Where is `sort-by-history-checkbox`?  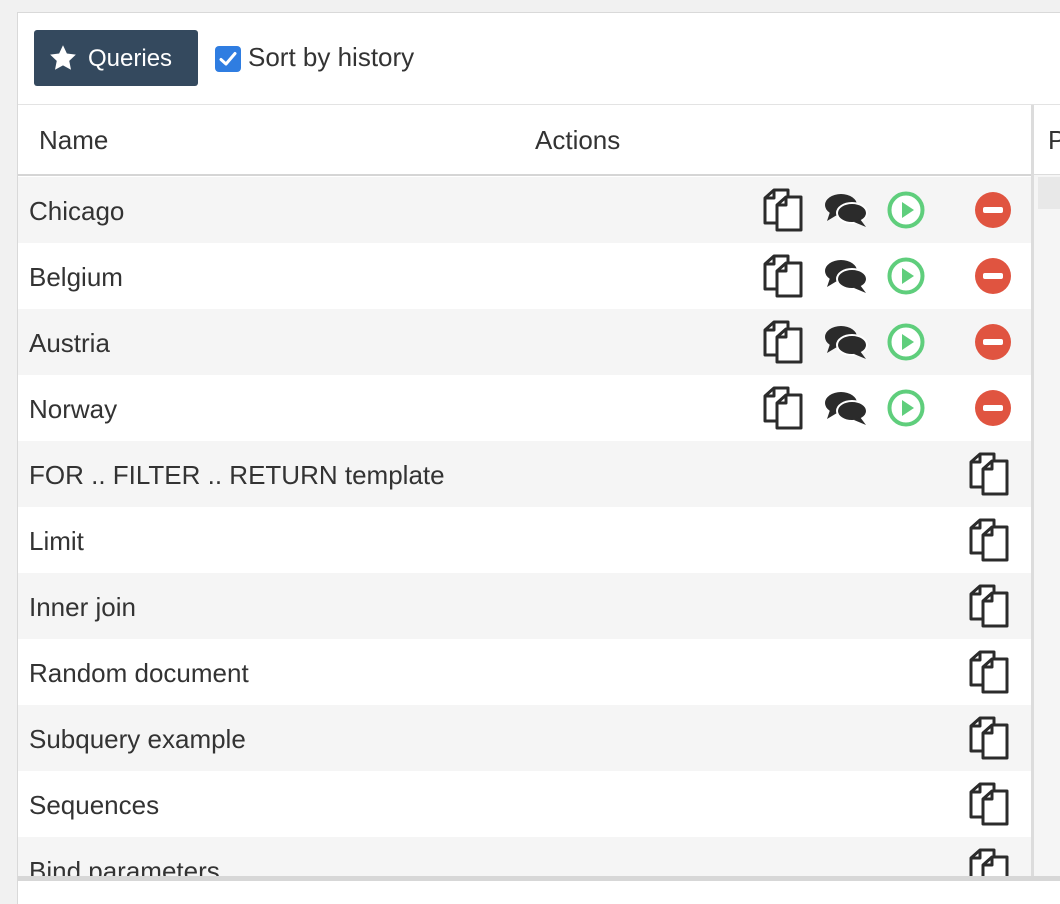 sort-by-history-checkbox is located at coordinates (228, 59).